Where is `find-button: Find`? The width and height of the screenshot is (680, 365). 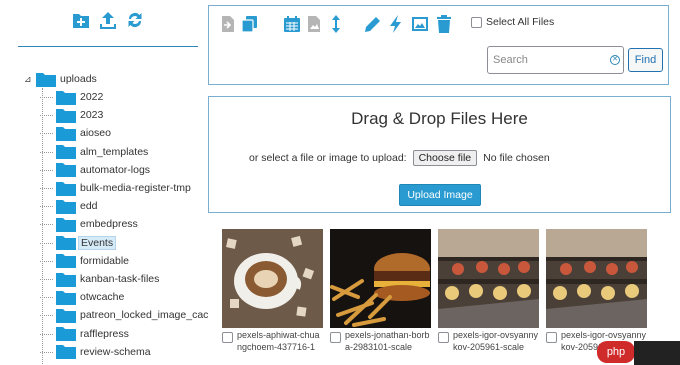 find-button: Find is located at coordinates (645, 60).